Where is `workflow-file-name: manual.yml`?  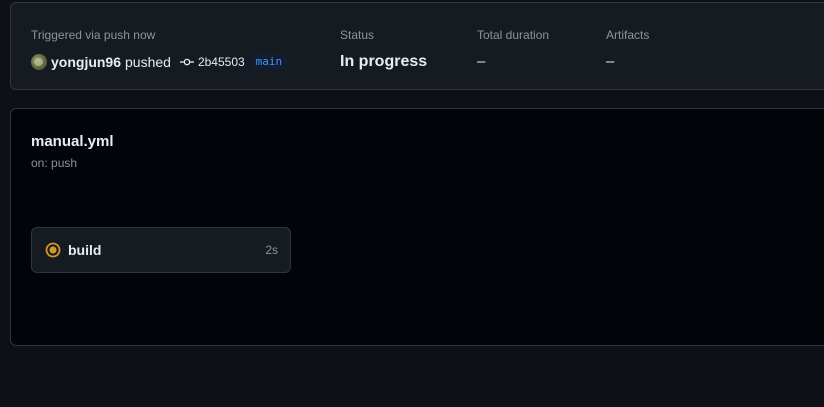 workflow-file-name: manual.yml is located at coordinates (72, 141).